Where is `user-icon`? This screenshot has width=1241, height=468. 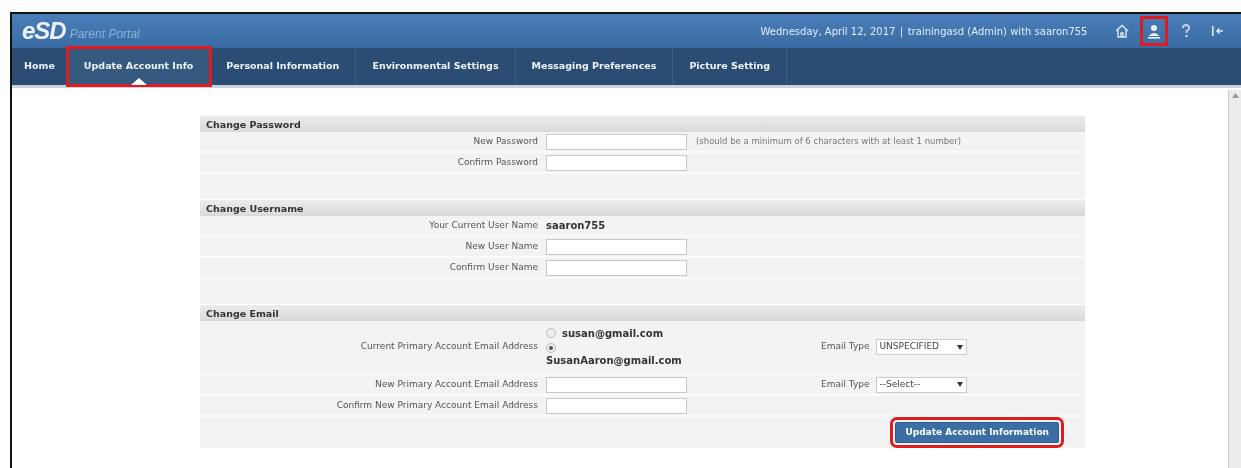
user-icon is located at coordinates (1154, 31).